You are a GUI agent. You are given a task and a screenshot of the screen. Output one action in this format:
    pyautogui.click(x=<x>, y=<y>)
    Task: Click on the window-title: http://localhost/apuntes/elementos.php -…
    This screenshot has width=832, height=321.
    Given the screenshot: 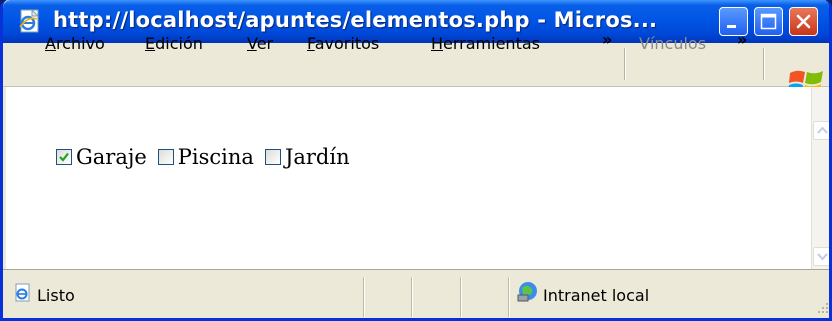 What is the action you would take?
    pyautogui.click(x=355, y=20)
    